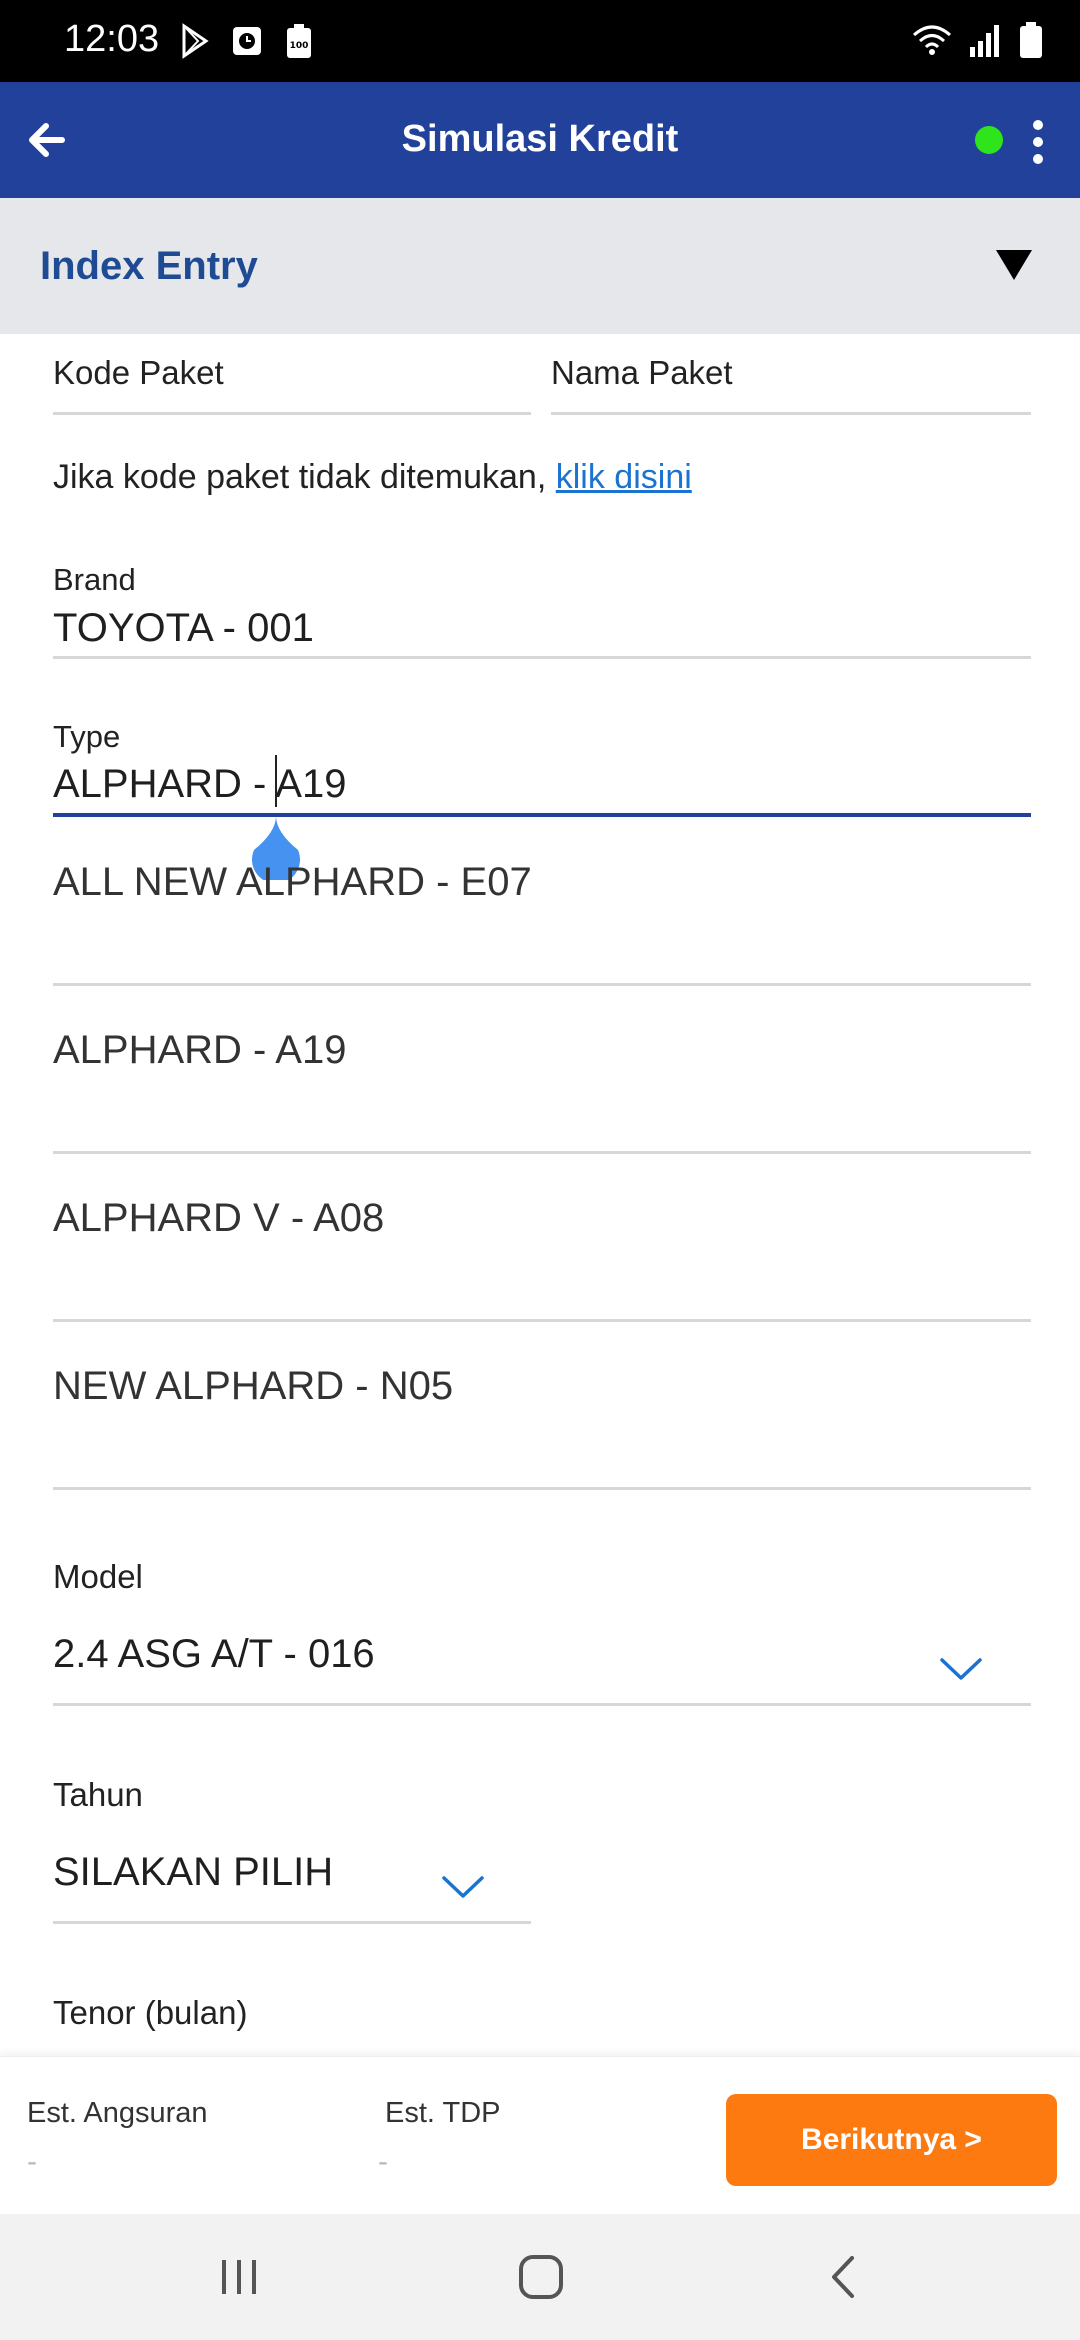  Describe the element at coordinates (214, 1654) in the screenshot. I see `model-select: 2.4 ASG A/T - 016` at that location.